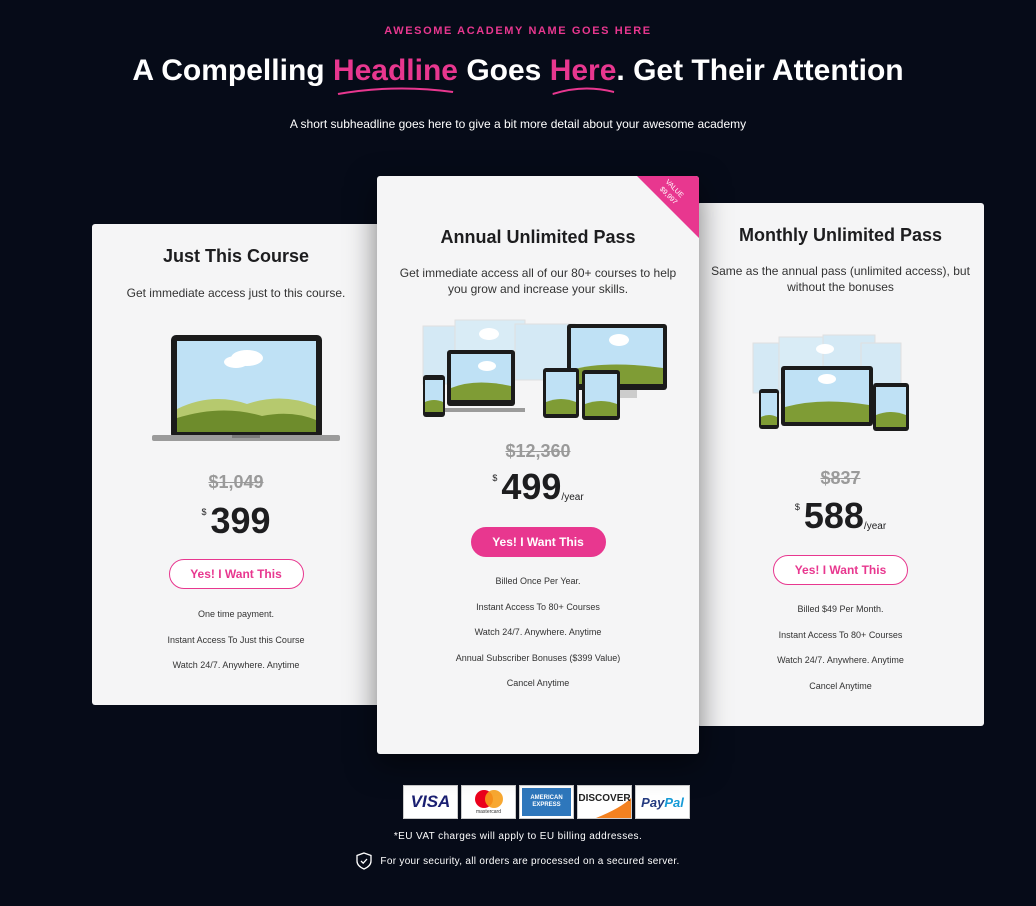  I want to click on headline-highlight-2: Here, so click(583, 74).